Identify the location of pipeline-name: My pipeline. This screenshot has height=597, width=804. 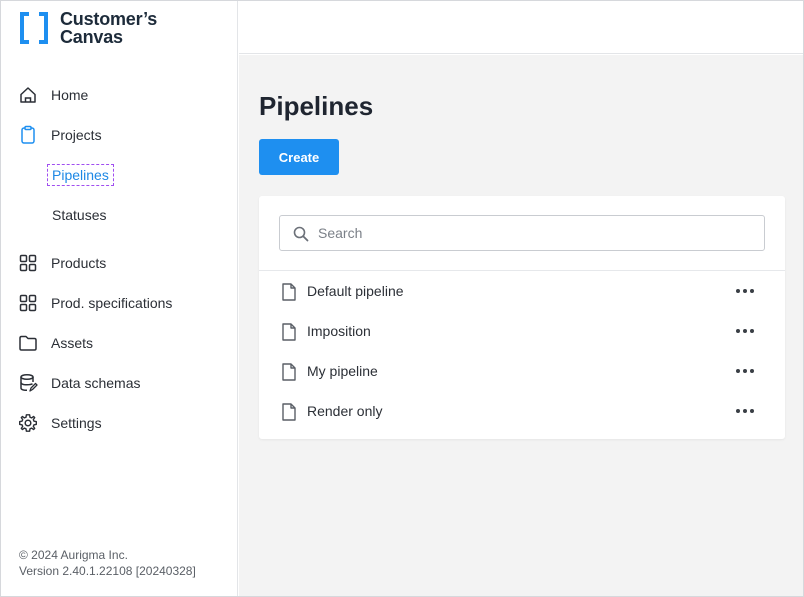
(342, 371).